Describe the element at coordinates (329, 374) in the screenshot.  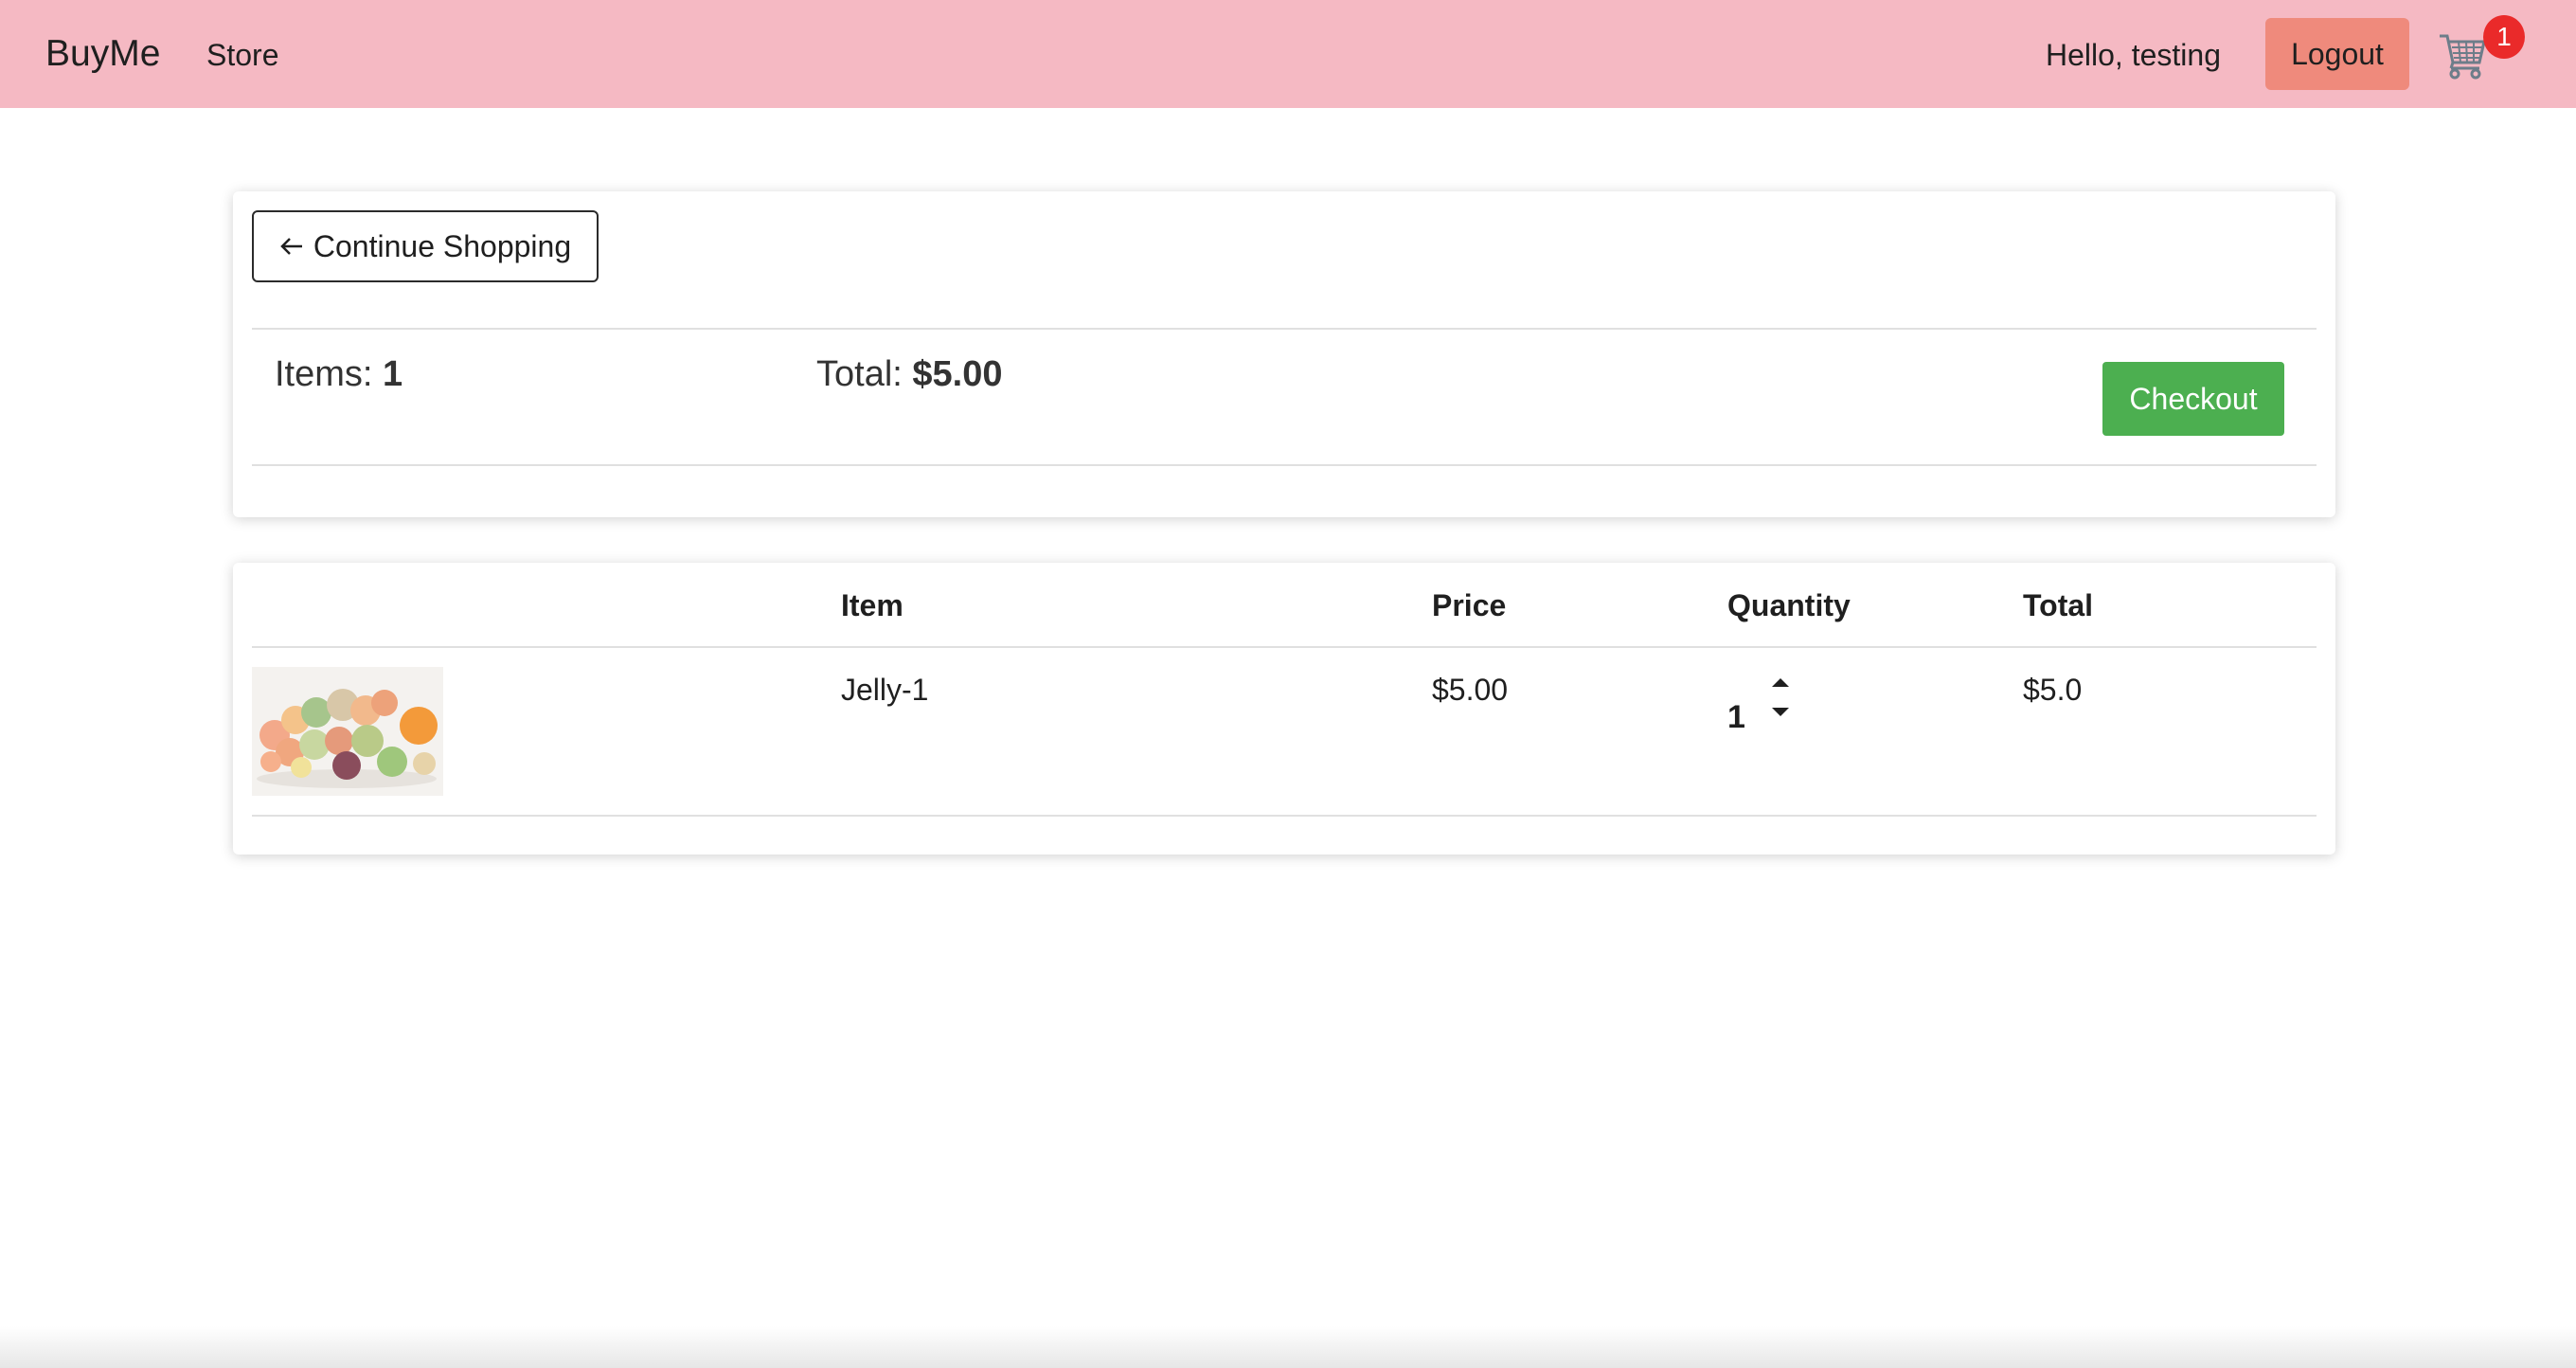
I see `items-count-label: Items:` at that location.